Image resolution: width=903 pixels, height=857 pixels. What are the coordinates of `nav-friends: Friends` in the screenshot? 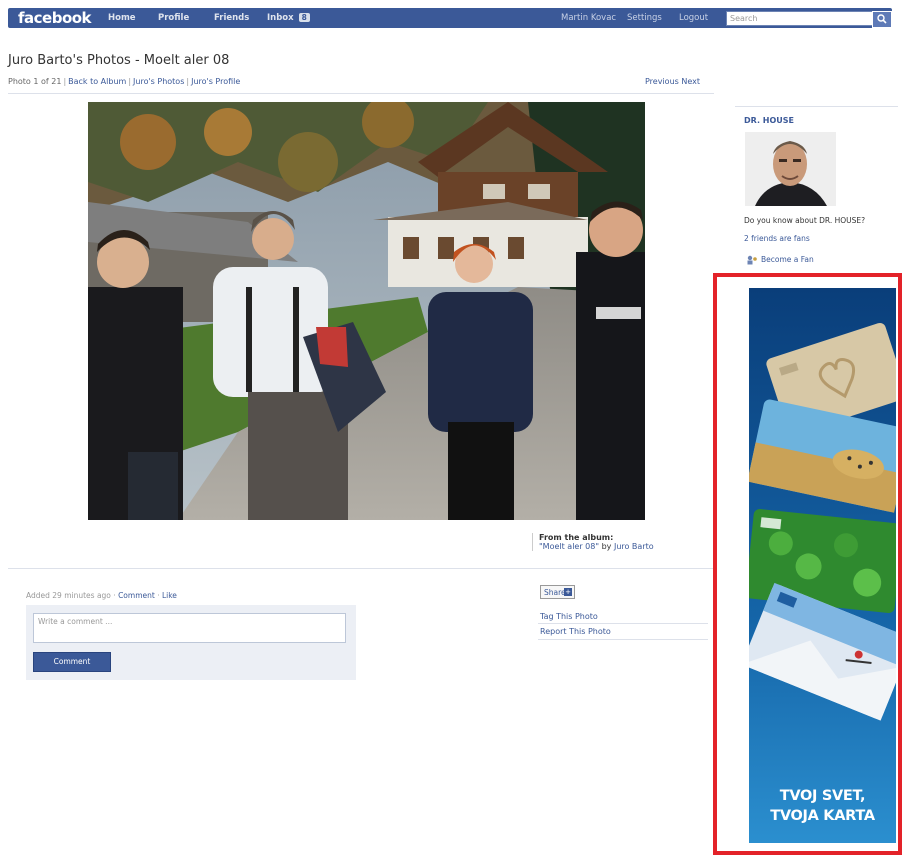 It's located at (231, 18).